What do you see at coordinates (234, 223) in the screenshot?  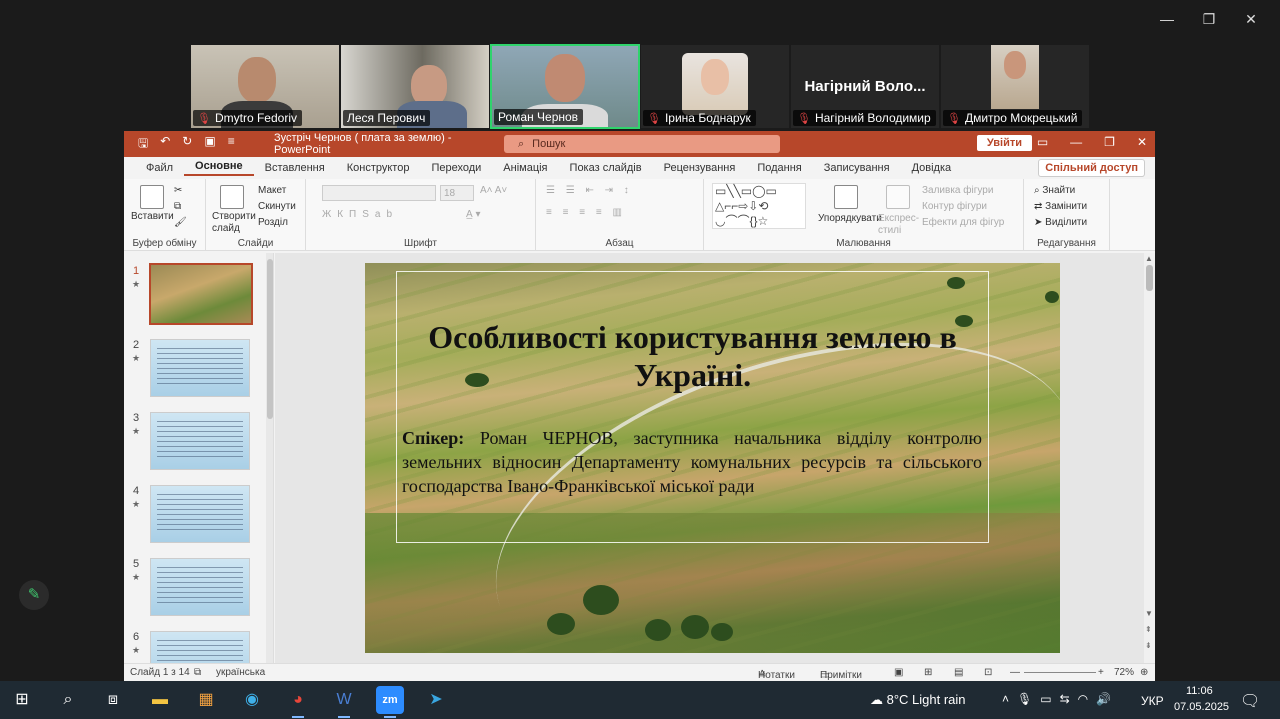 I see `new-slide-button: Створити слайд` at bounding box center [234, 223].